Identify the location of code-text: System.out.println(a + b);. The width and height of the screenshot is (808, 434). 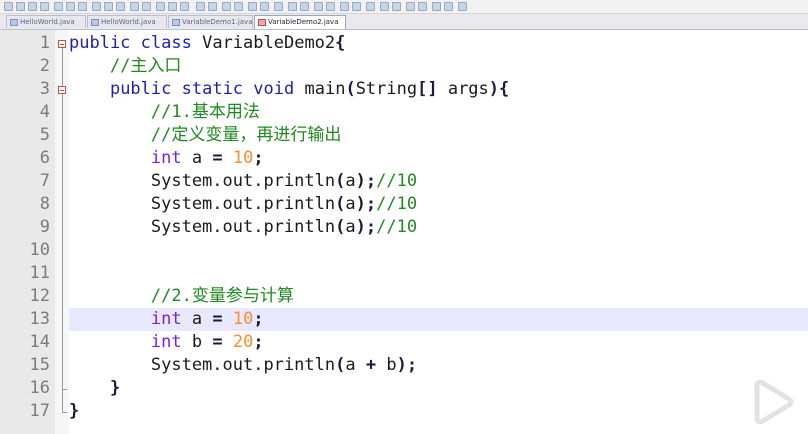
(438, 365).